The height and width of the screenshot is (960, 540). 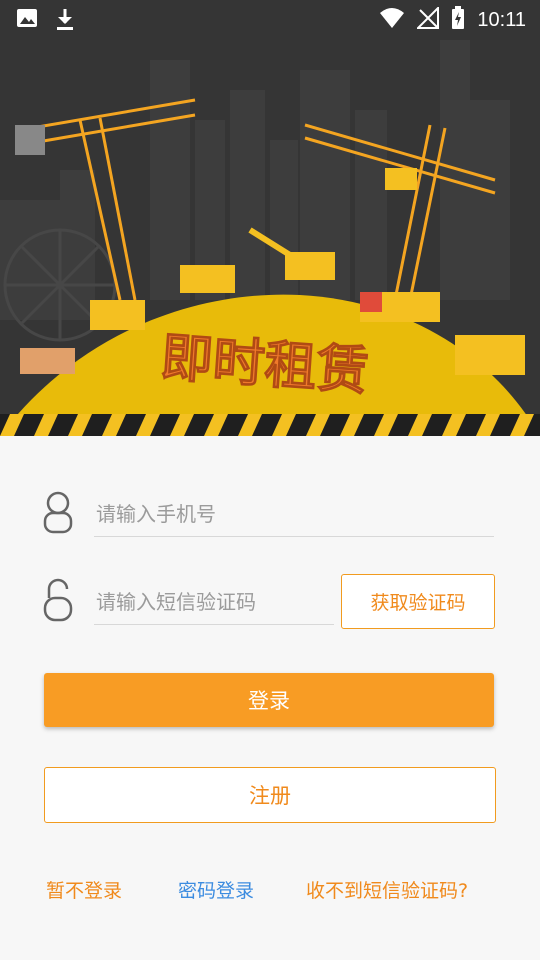 I want to click on no-code-link: 收不到短信验证码?, so click(x=387, y=889).